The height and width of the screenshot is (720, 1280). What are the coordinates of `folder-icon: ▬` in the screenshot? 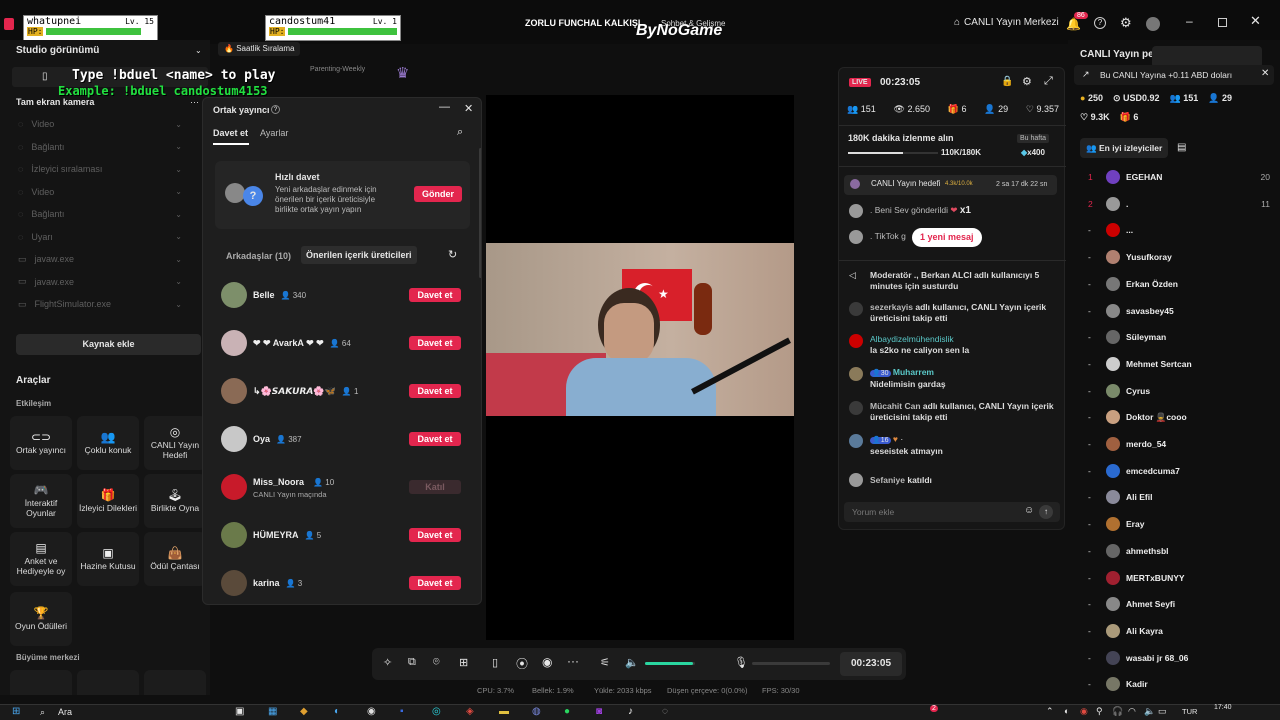 It's located at (504, 711).